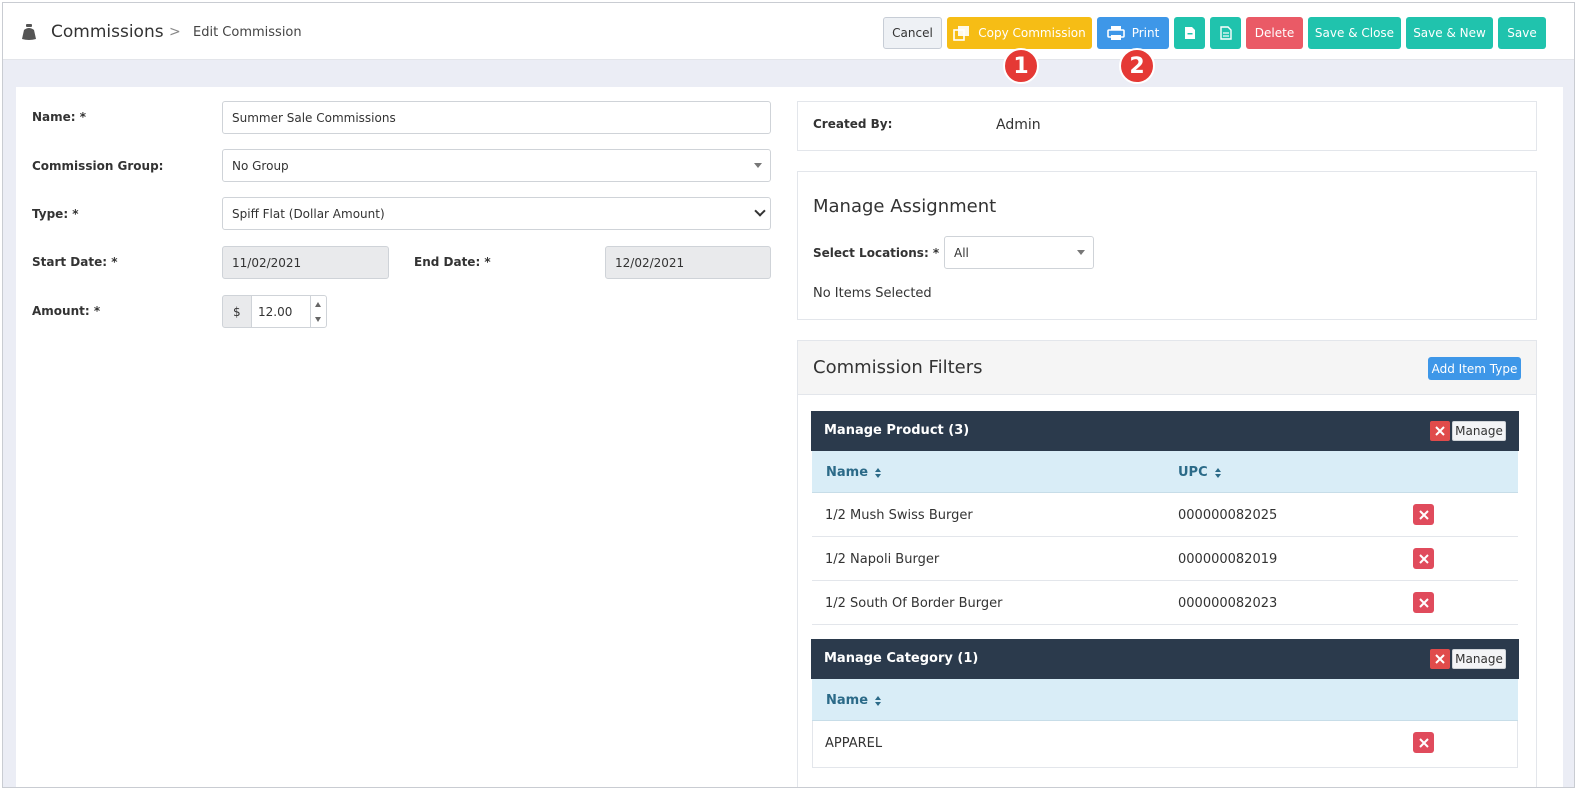 This screenshot has height=791, width=1577. Describe the element at coordinates (55, 214) in the screenshot. I see `type-label: Type: *` at that location.